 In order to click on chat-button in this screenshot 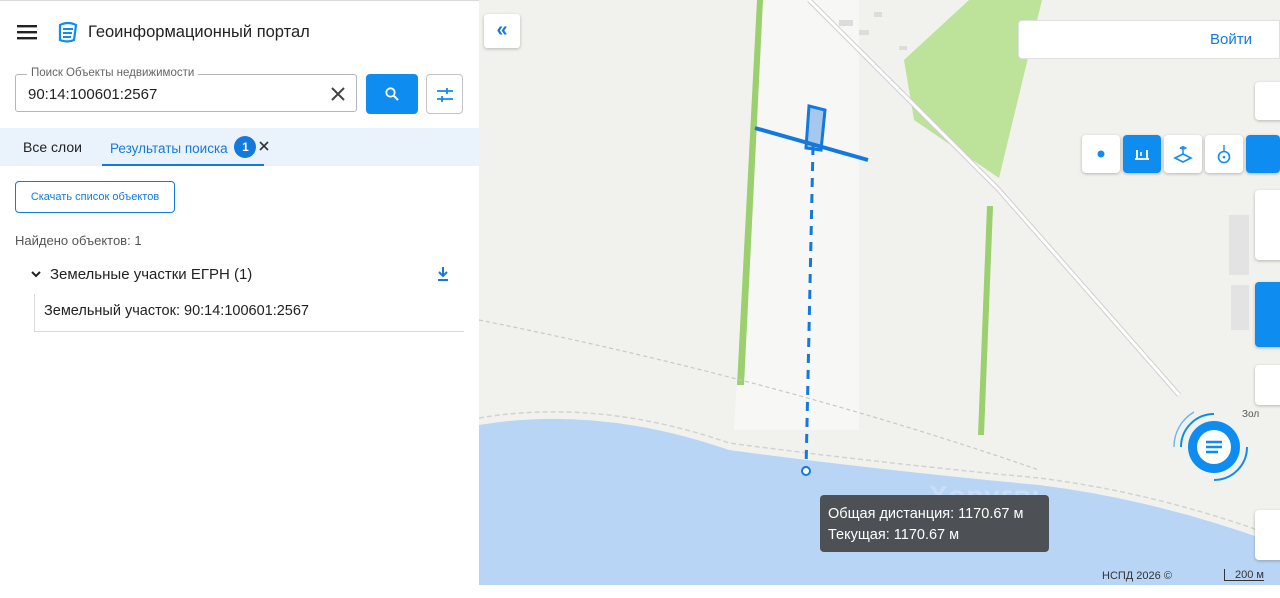, I will do `click(1214, 447)`.